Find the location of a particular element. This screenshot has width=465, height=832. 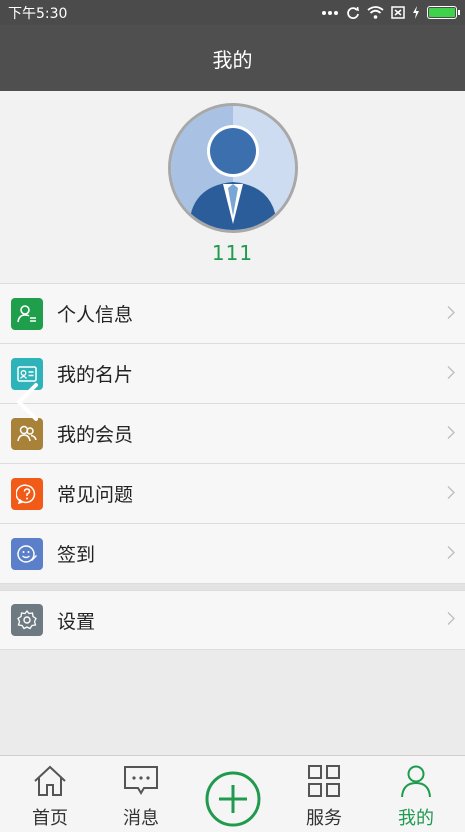

page-header: 我的 is located at coordinates (232, 58).